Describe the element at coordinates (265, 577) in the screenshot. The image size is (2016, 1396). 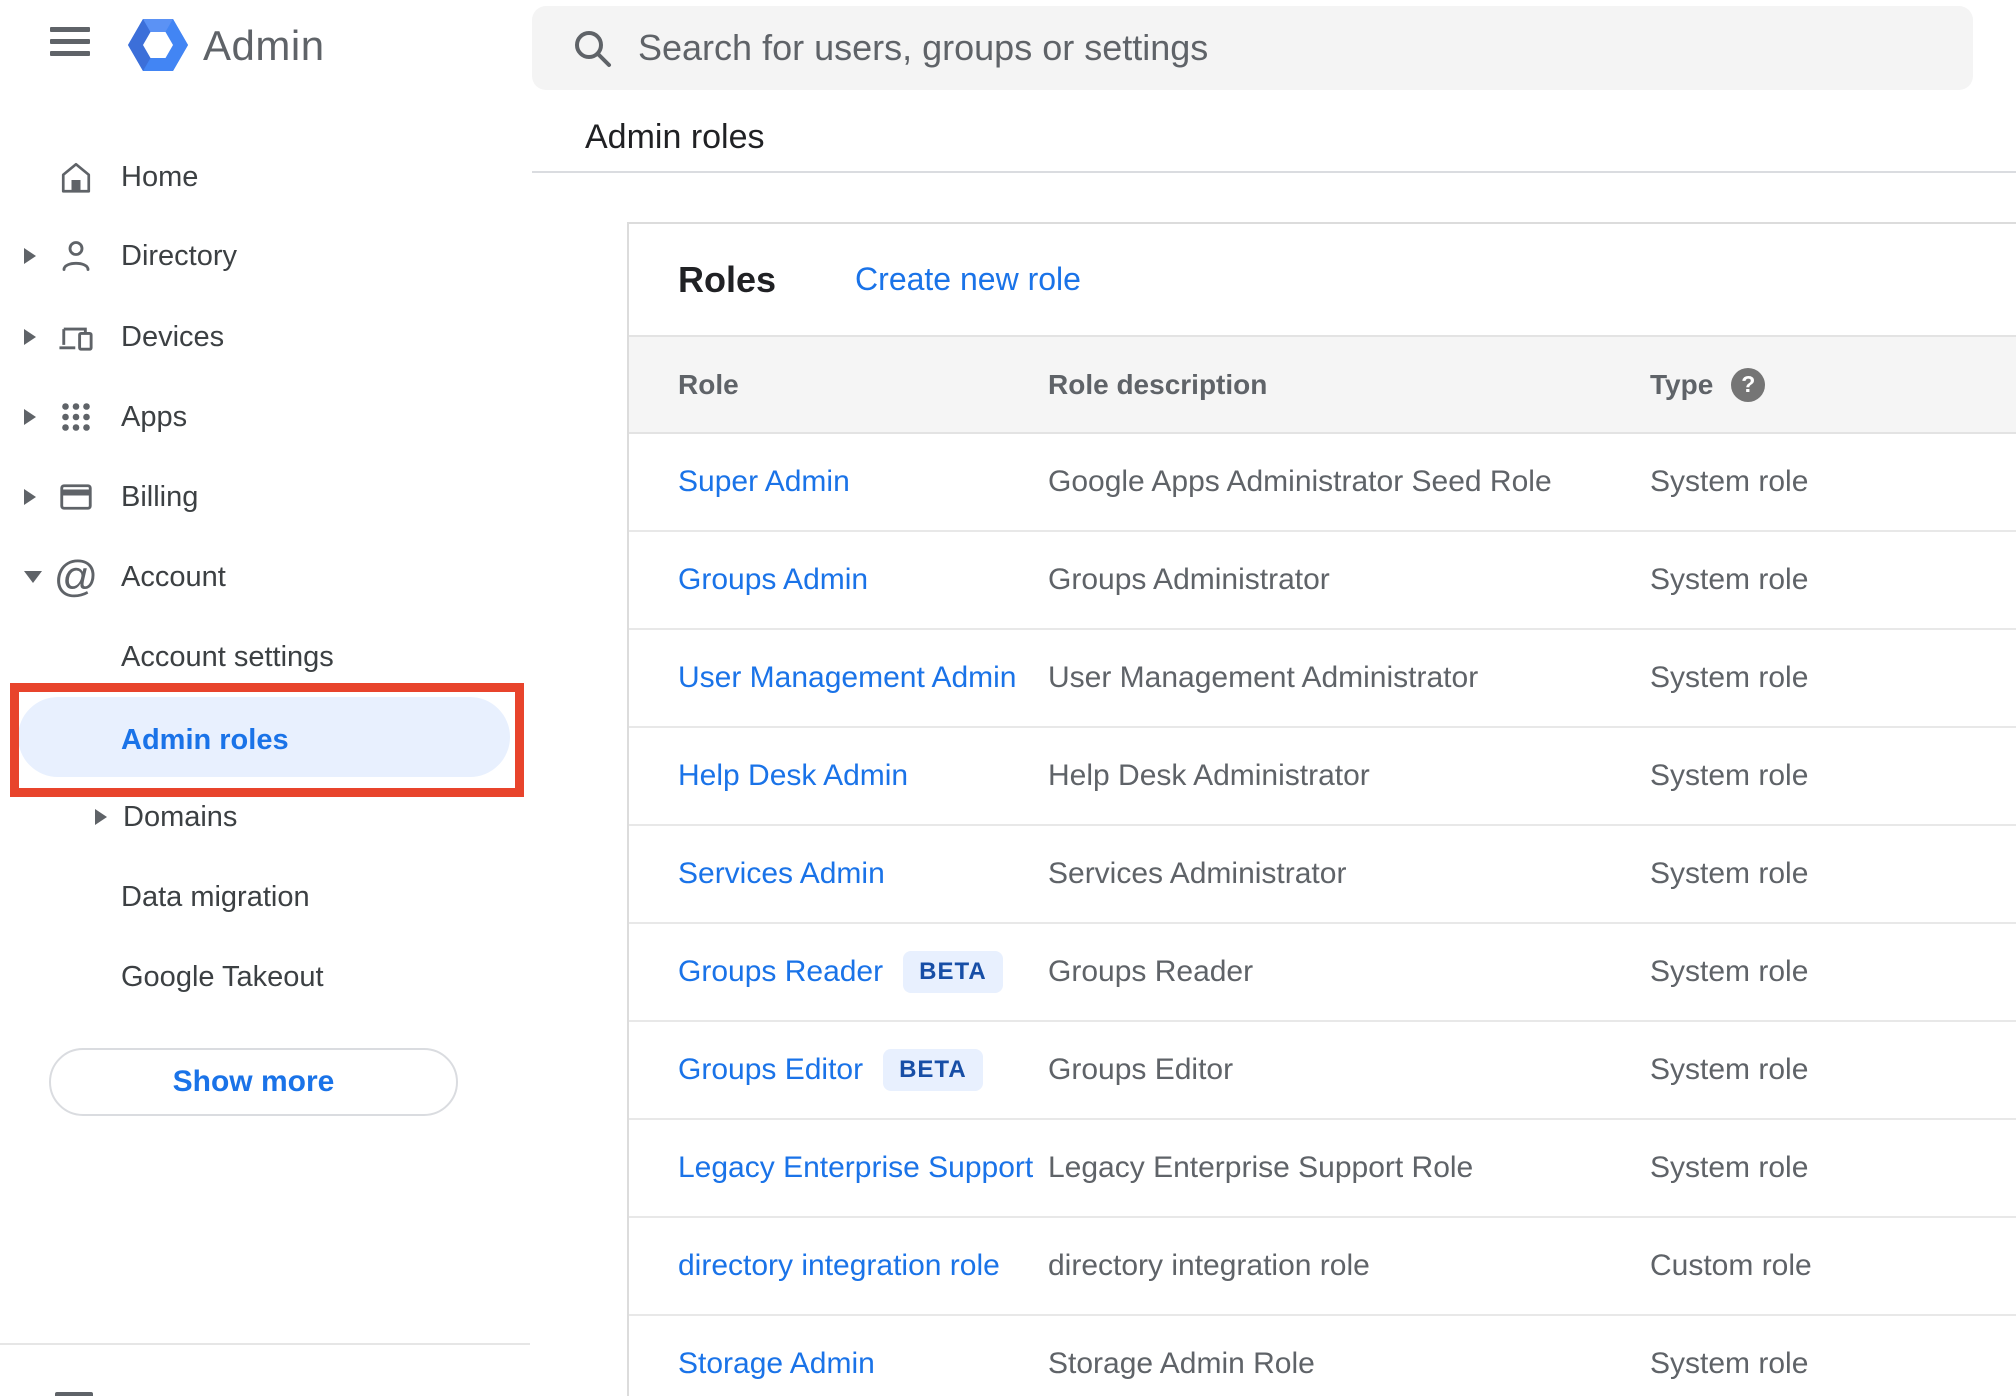
I see `sidebar-item-account: @ Account` at that location.